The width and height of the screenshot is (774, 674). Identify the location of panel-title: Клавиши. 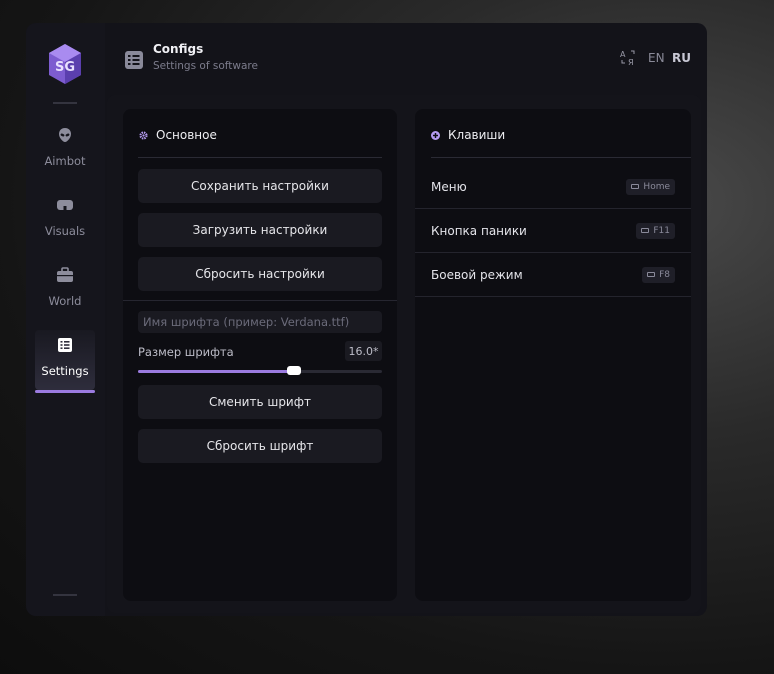
(477, 135).